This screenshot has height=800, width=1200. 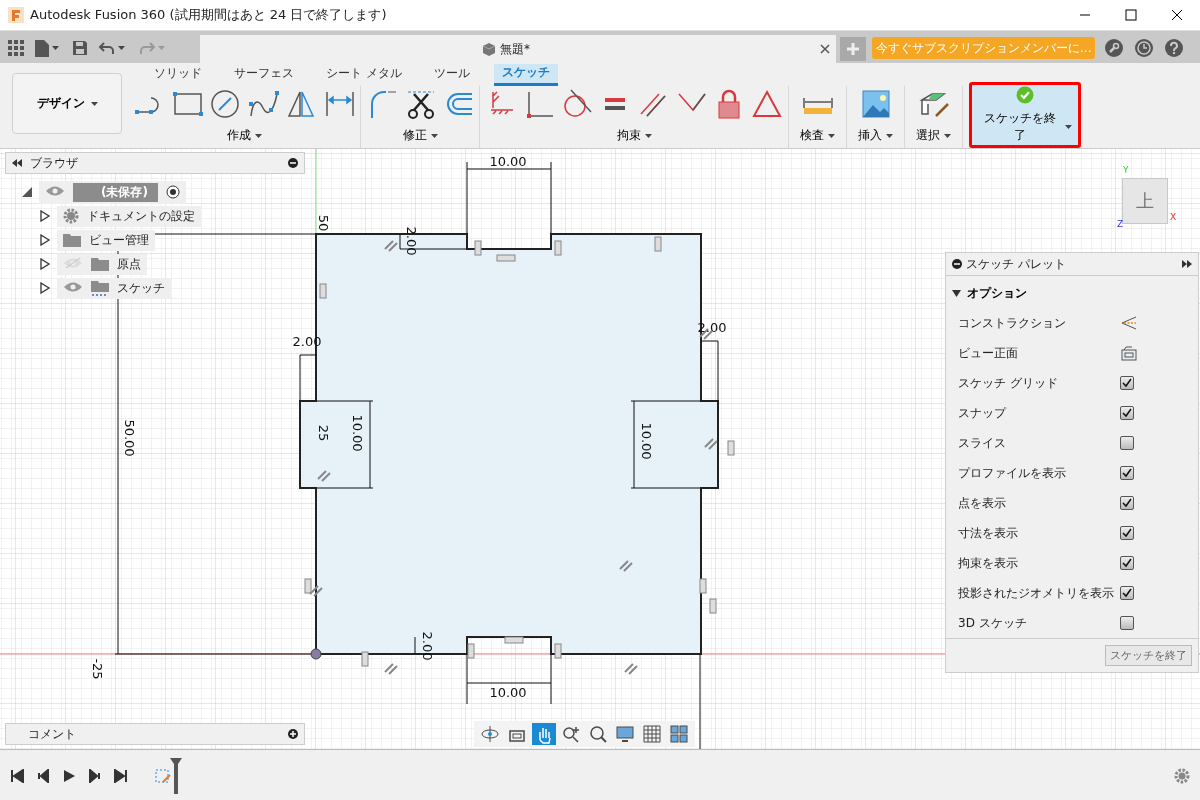 What do you see at coordinates (875, 135) in the screenshot?
I see `tool-group-menu: 挿入` at bounding box center [875, 135].